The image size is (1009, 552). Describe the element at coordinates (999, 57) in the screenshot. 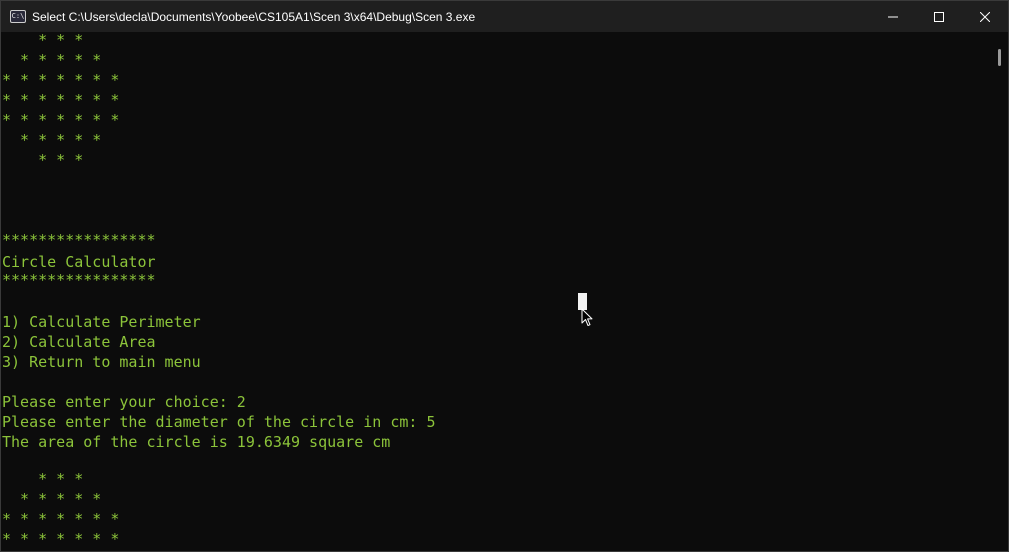

I see `scrollbar-thumb` at that location.